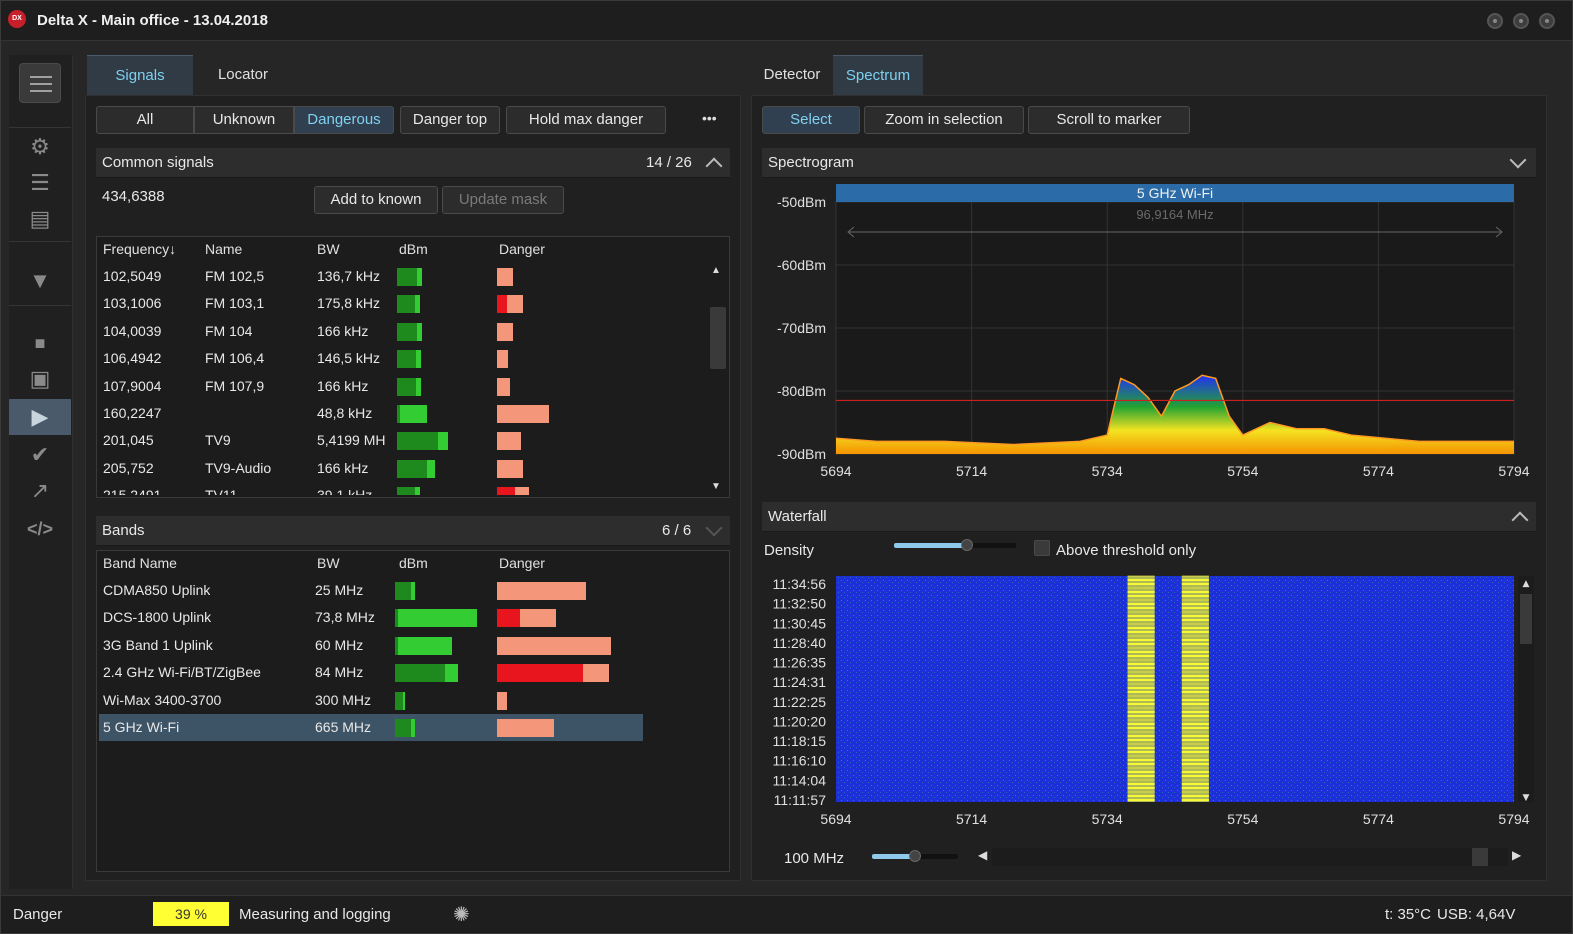  I want to click on code-icon: </>, so click(40, 529).